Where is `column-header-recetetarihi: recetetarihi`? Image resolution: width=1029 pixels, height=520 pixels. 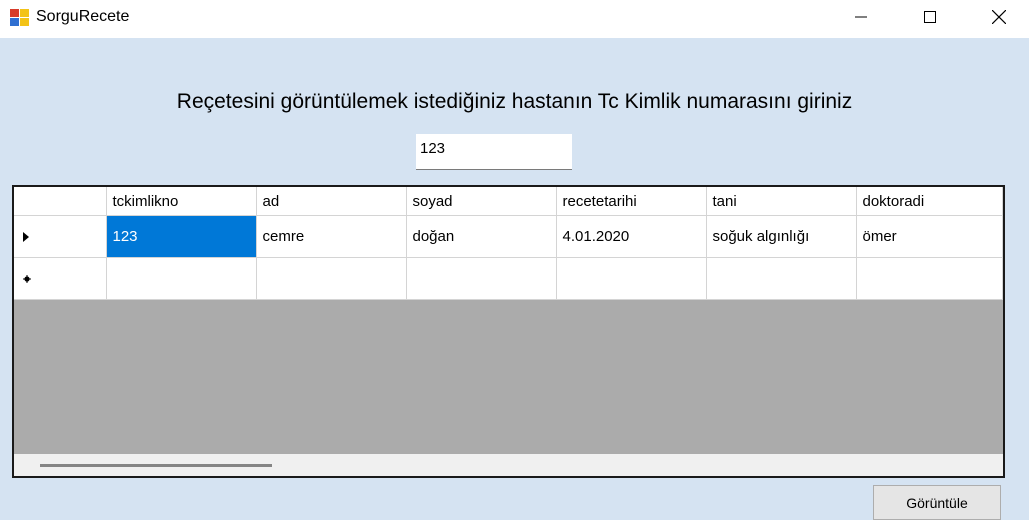 column-header-recetetarihi: recetetarihi is located at coordinates (631, 201).